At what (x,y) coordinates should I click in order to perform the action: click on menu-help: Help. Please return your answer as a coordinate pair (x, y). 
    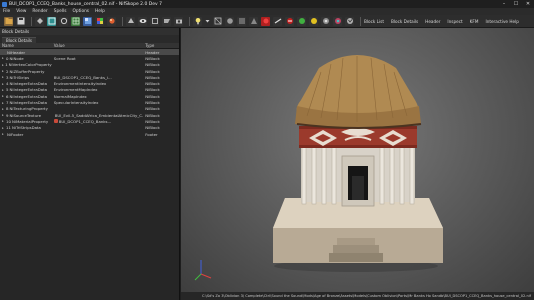
    Looking at the image, I should click on (100, 11).